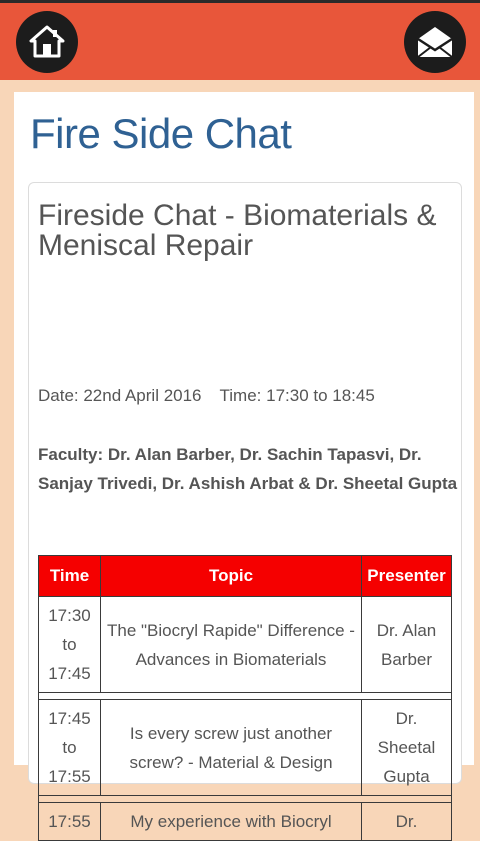 The image size is (480, 841). I want to click on time-start: 17:45, so click(69, 718).